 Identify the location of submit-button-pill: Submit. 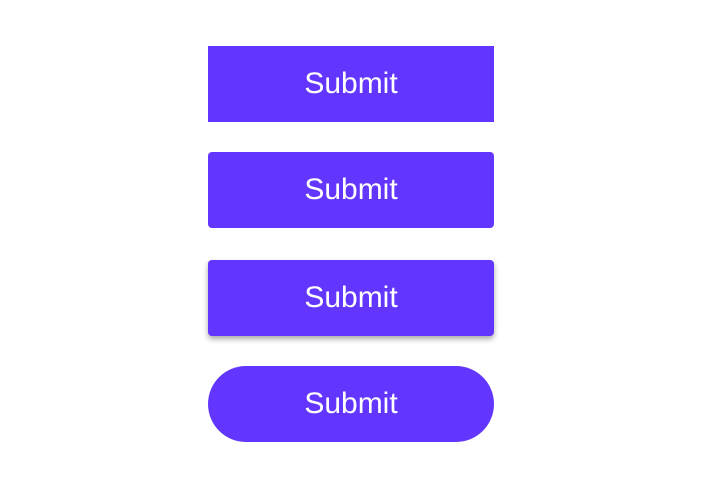
(351, 404).